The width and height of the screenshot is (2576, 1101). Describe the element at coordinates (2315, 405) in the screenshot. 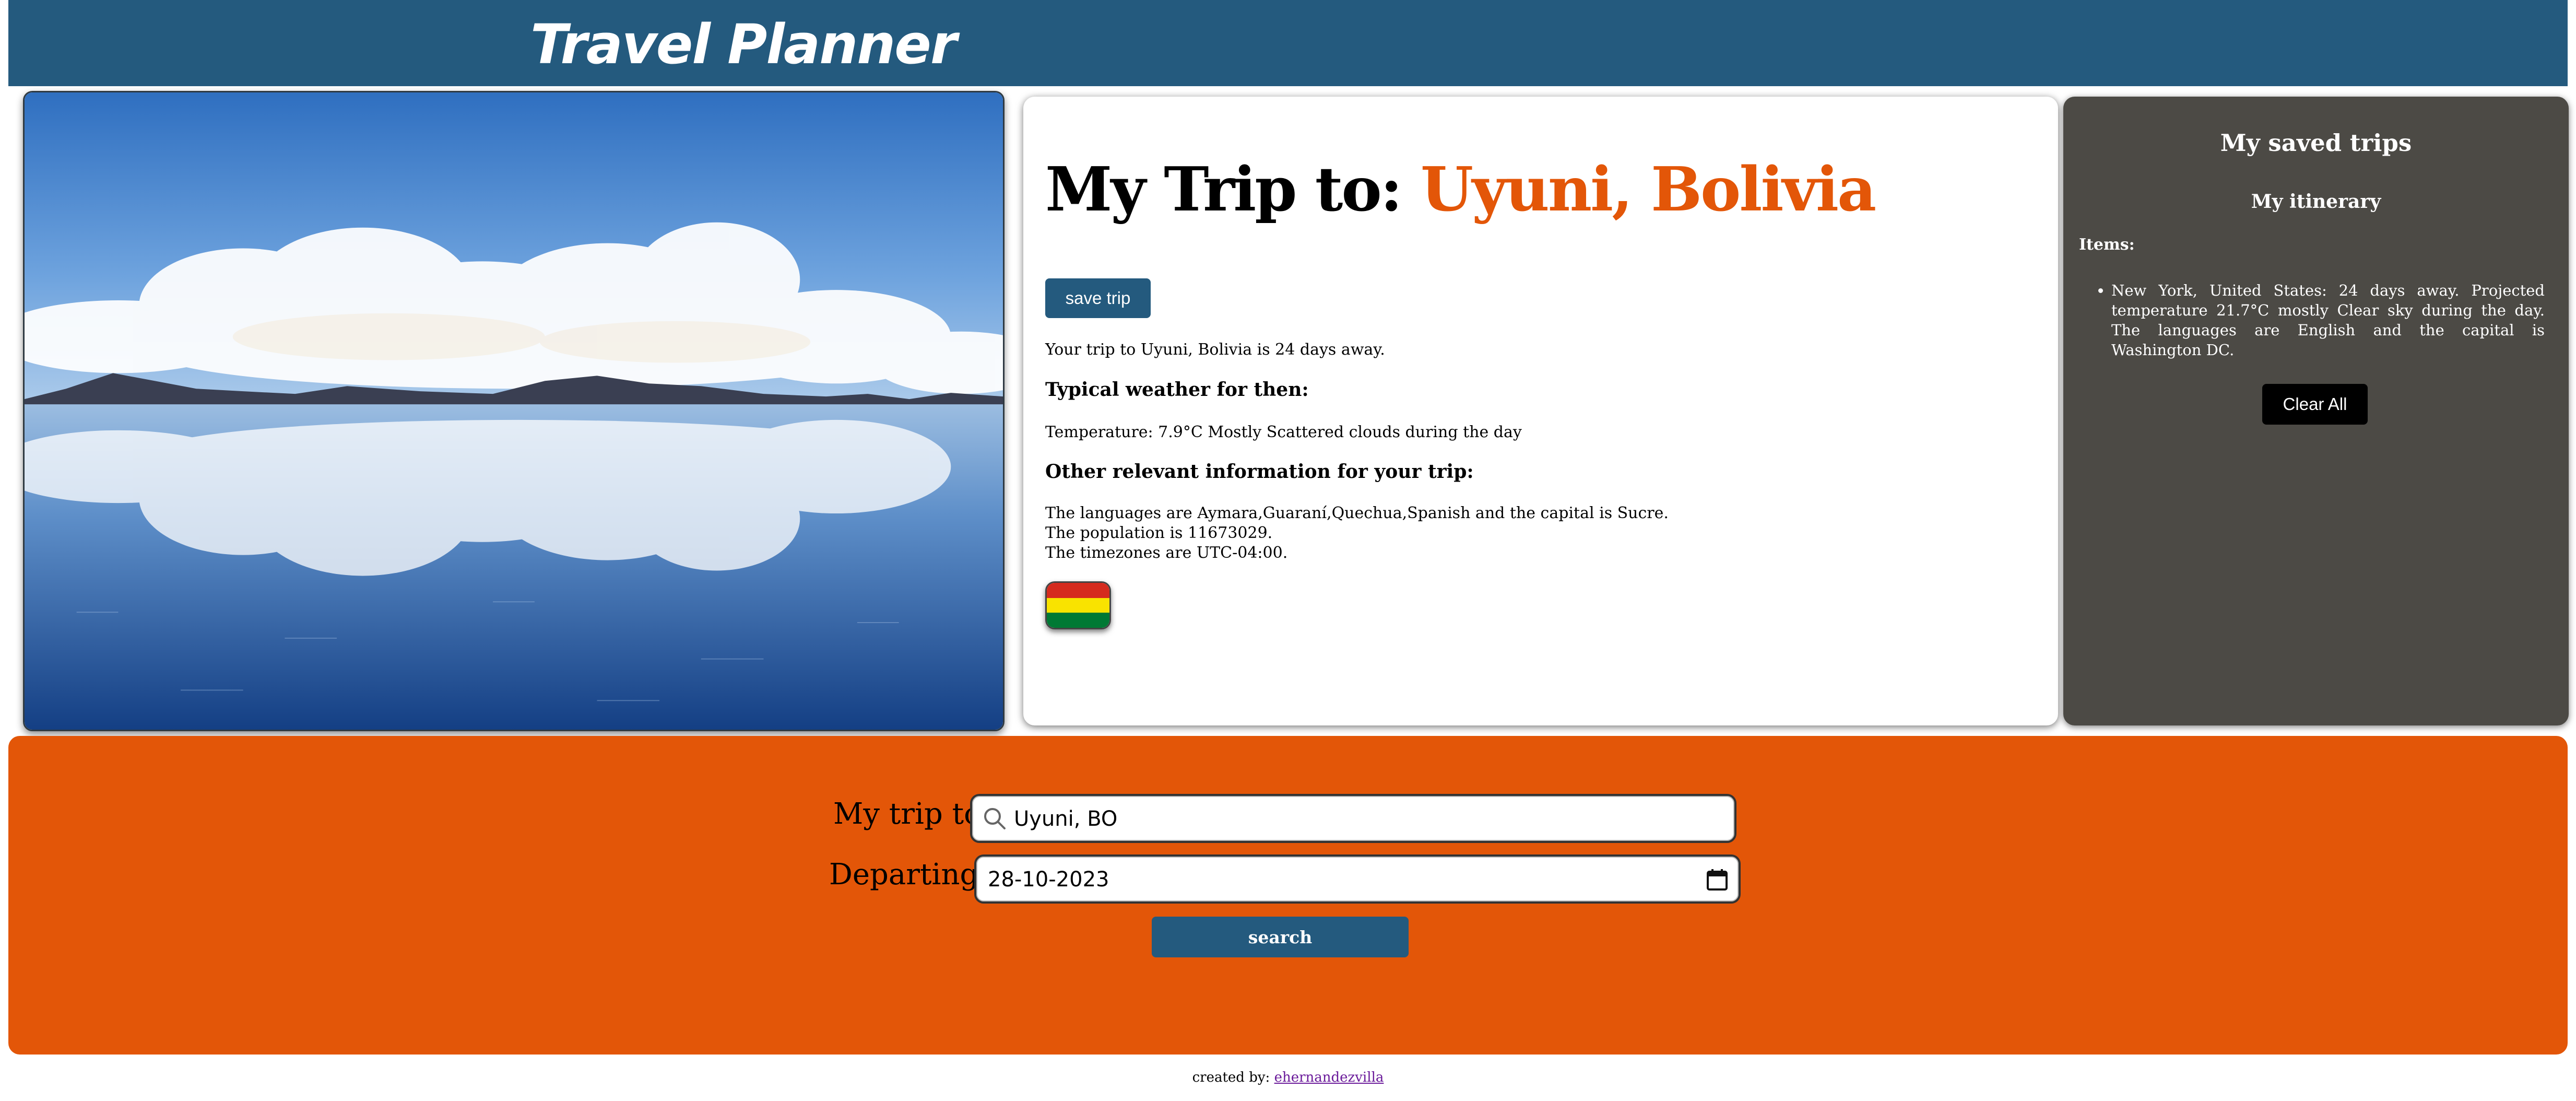

I see `clear-all-button: Clear All` at that location.